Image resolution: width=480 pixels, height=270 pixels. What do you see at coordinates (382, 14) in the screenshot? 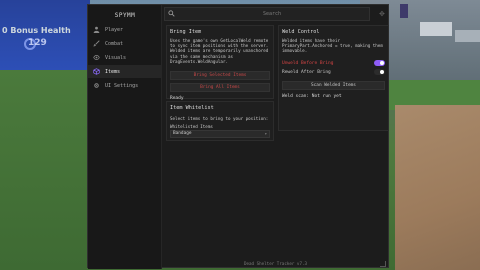
I see `drag-move-icon: ✥` at bounding box center [382, 14].